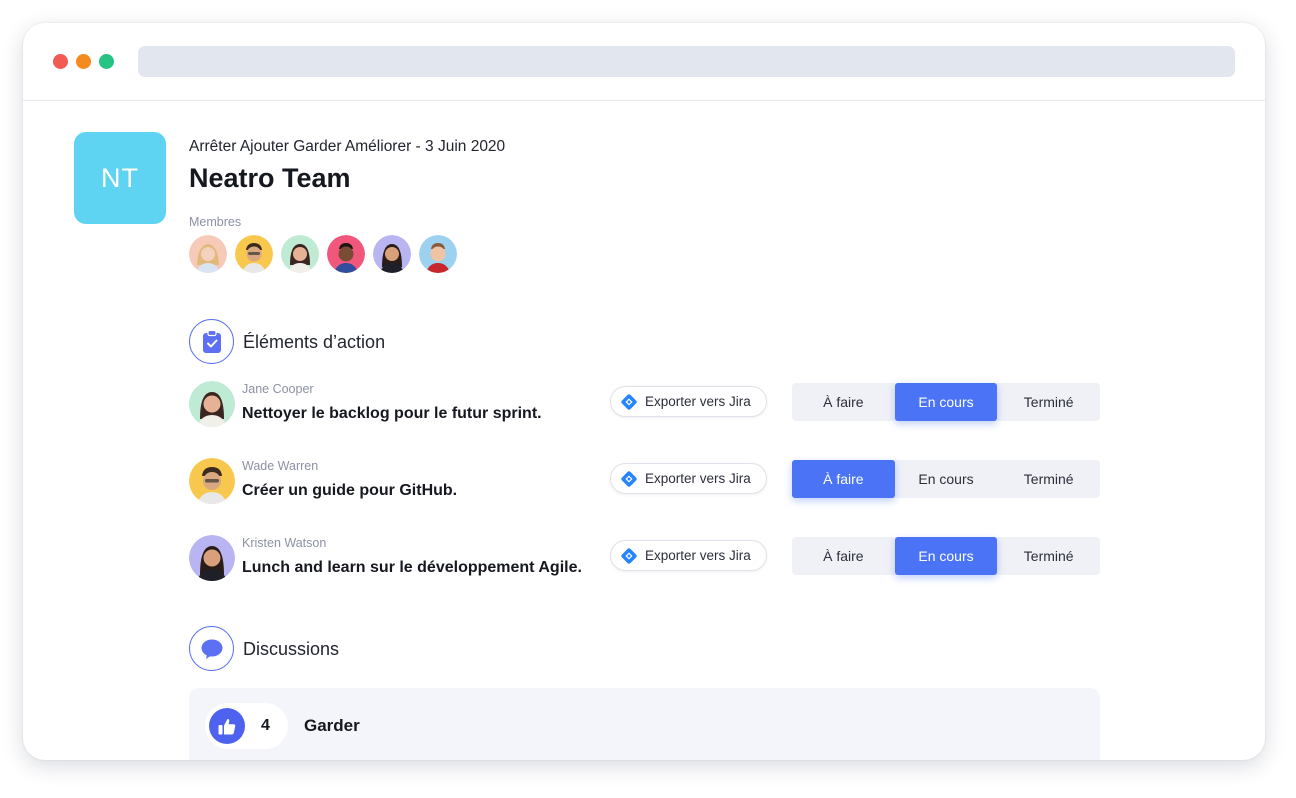 Image resolution: width=1296 pixels, height=798 pixels. I want to click on members-label: Membres, so click(215, 222).